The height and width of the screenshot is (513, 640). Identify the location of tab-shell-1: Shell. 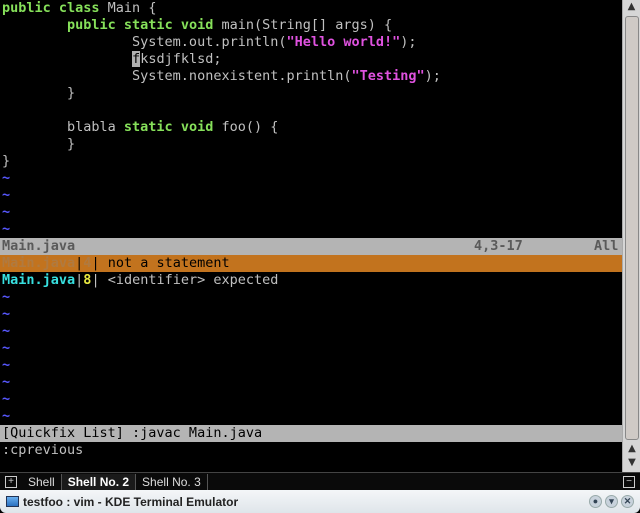
(42, 481).